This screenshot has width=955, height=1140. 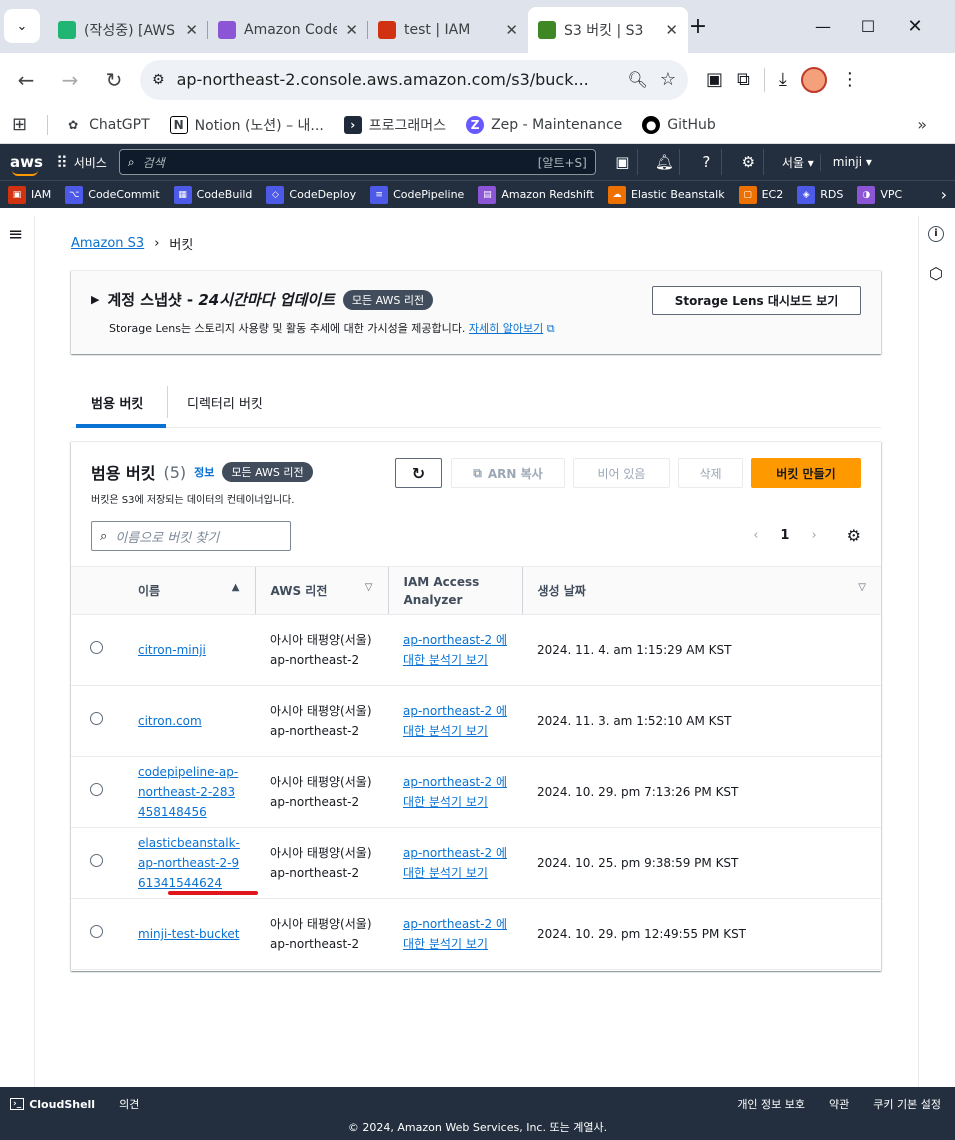 I want to click on bookmark-github: ● GitHub, so click(x=679, y=124).